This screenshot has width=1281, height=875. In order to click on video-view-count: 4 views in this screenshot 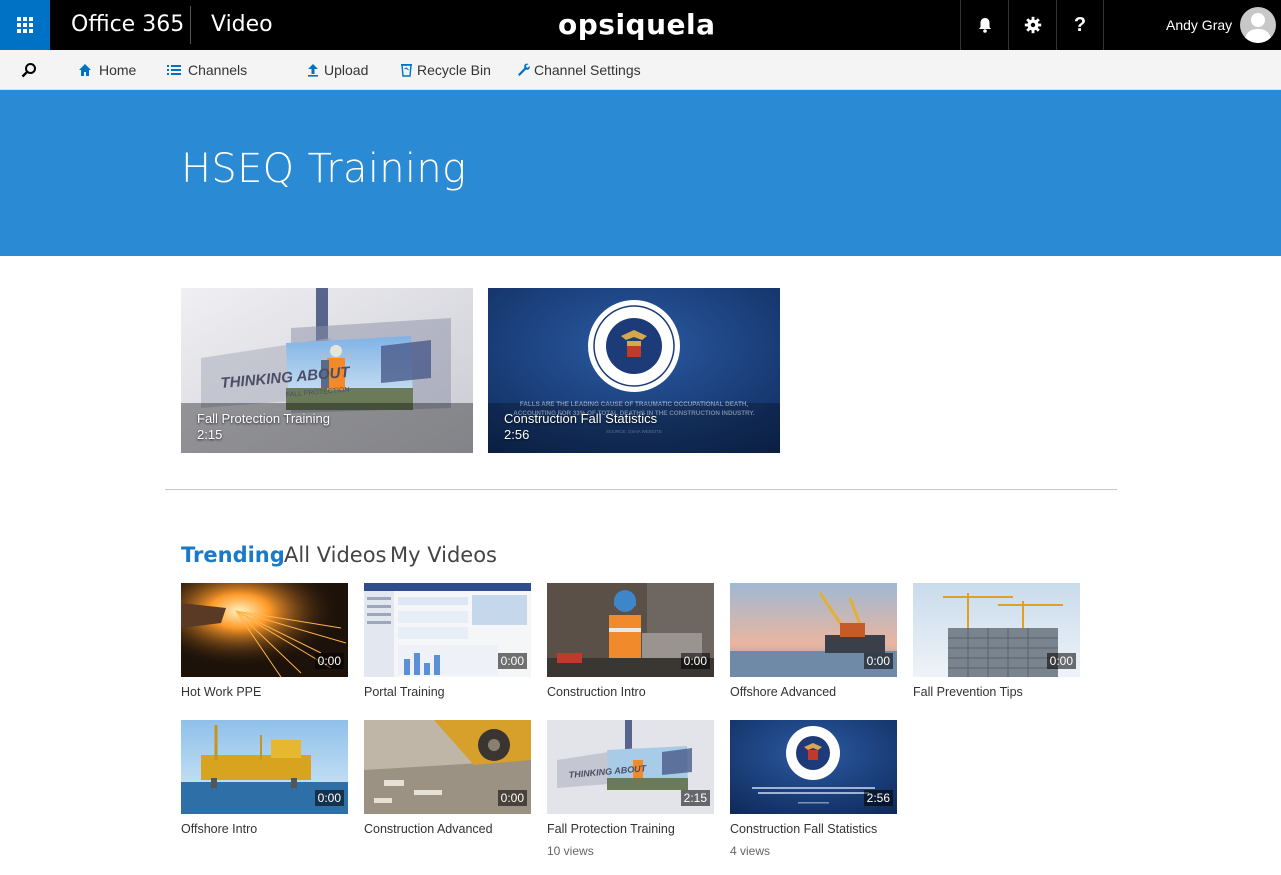, I will do `click(750, 851)`.